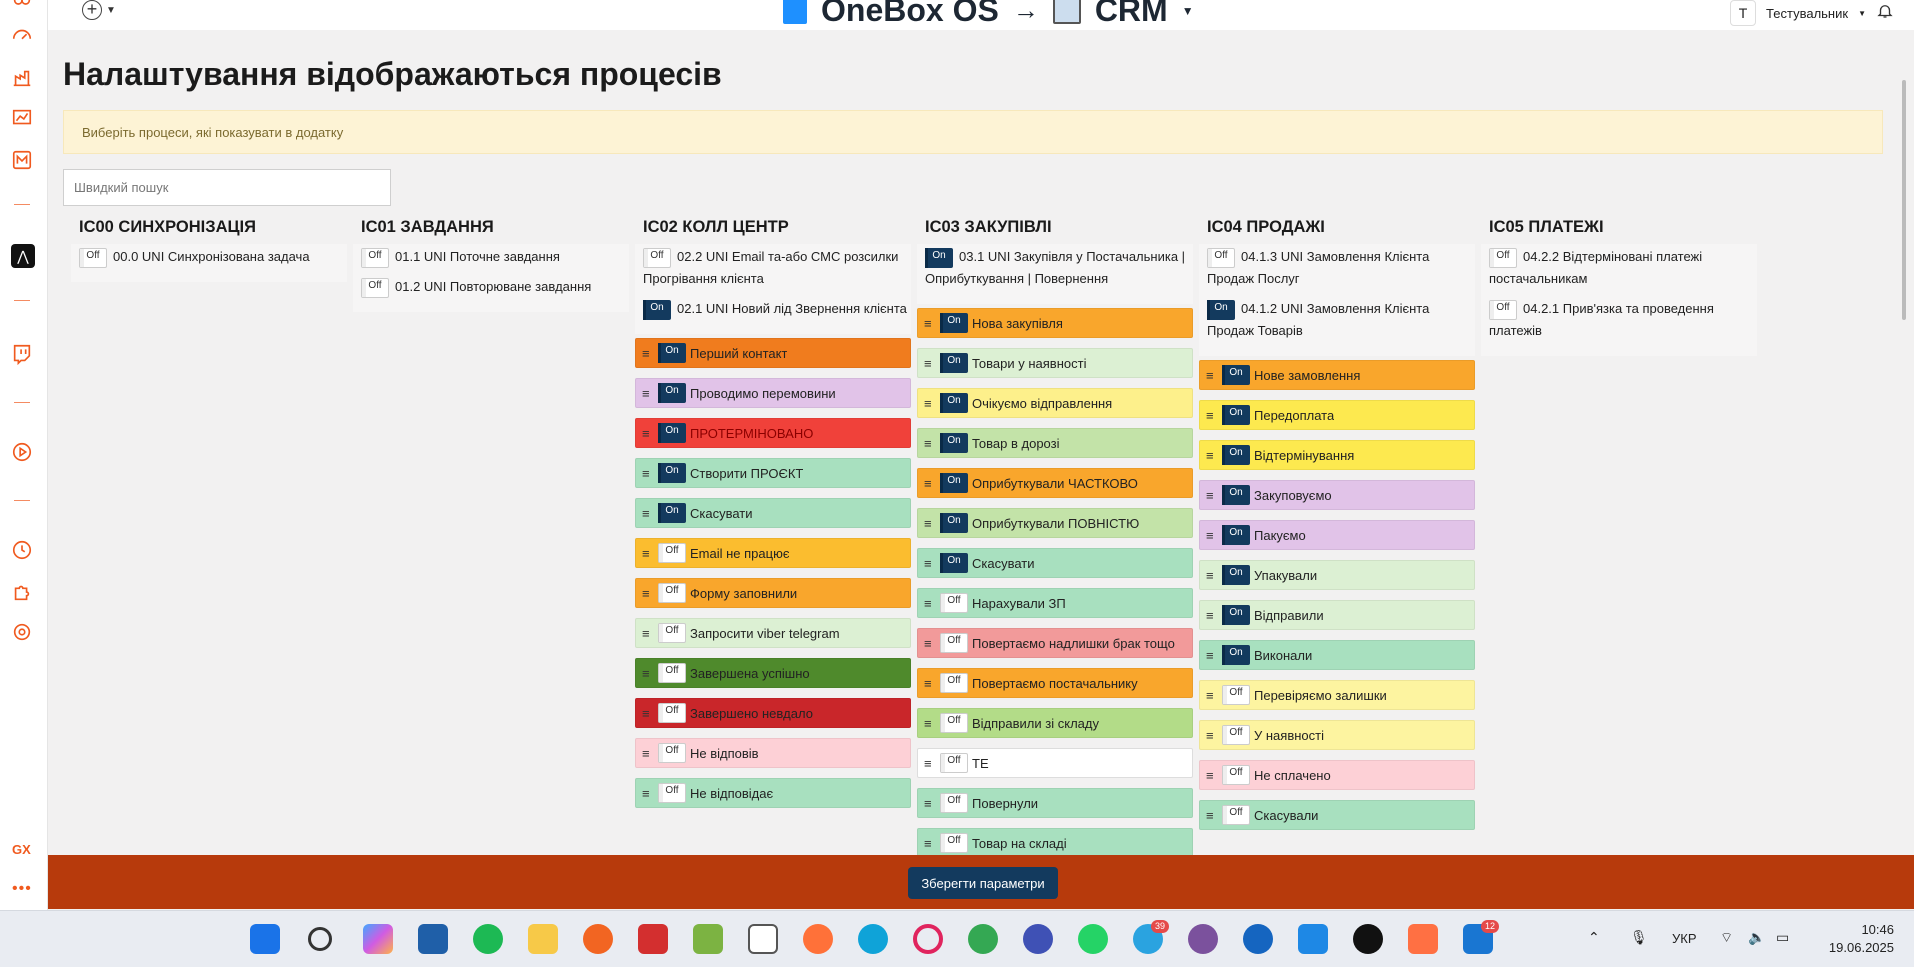 The image size is (1914, 967). I want to click on windows-start-icon, so click(265, 939).